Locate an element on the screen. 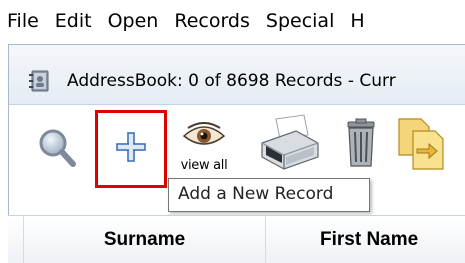  print-button is located at coordinates (289, 145).